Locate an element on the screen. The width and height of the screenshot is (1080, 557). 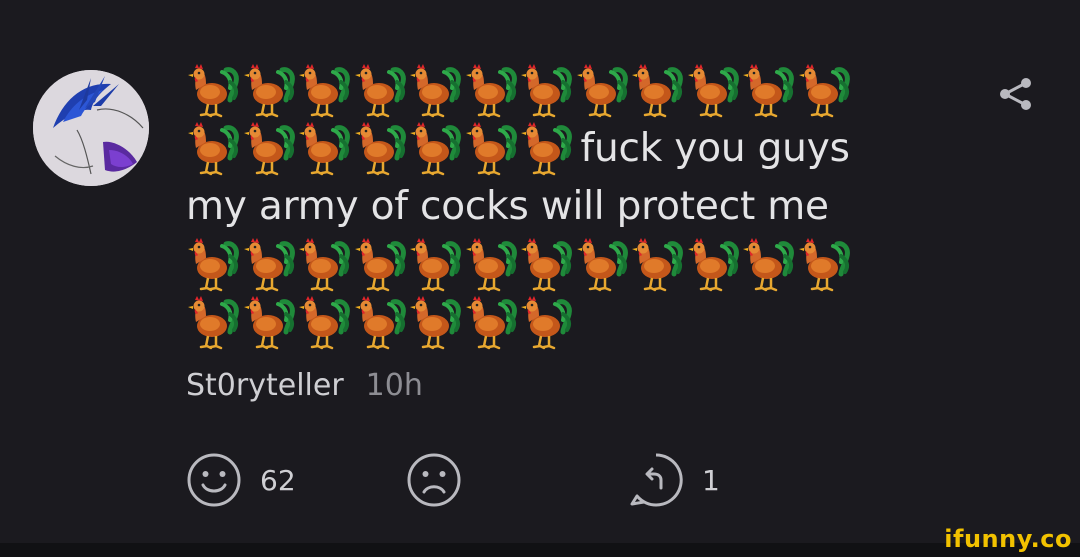
comment-actions: 62 1 is located at coordinates (486, 480).